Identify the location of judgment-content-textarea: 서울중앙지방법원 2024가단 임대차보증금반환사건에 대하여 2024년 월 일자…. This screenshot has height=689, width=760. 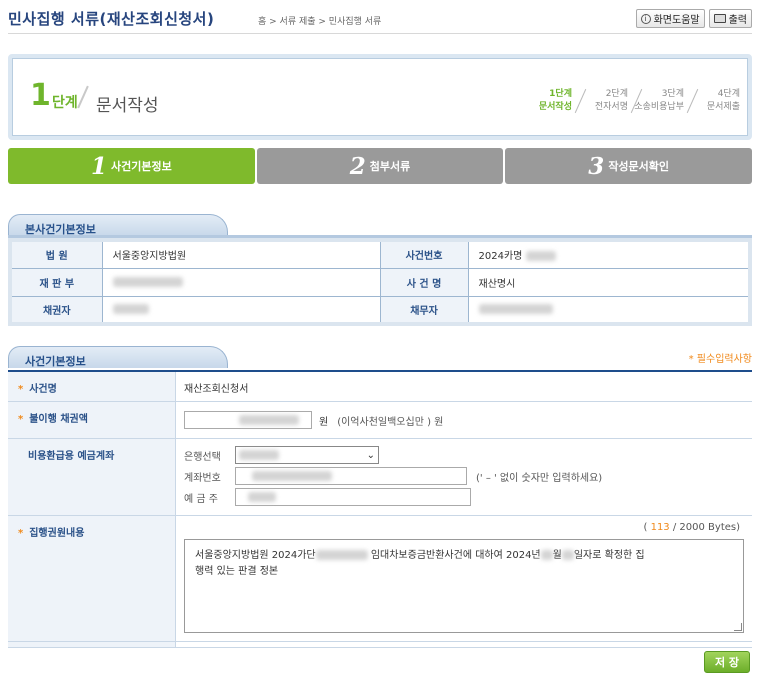
(464, 586).